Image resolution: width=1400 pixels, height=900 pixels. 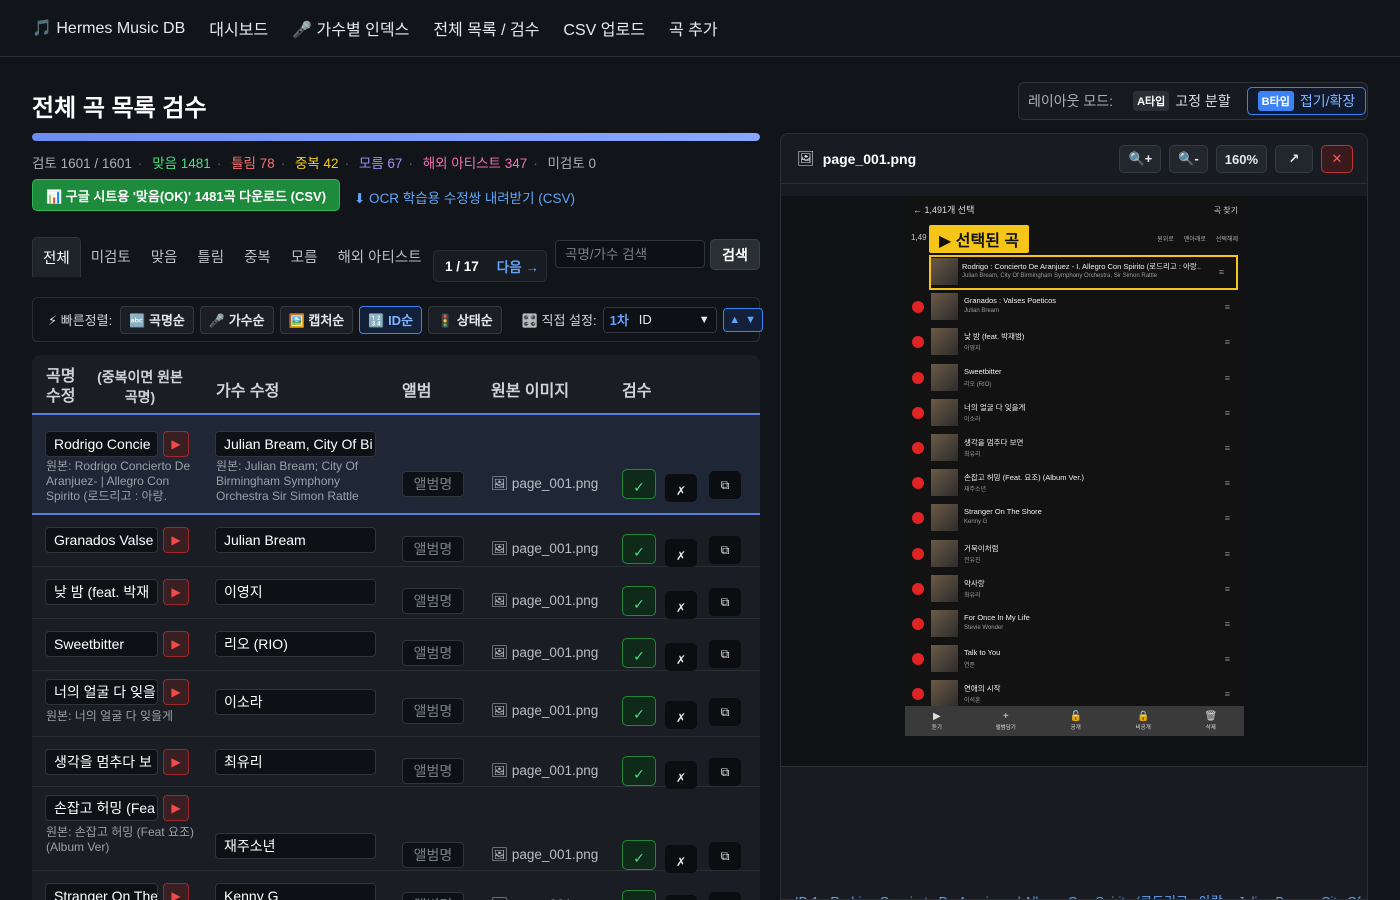 I want to click on tab-overseas: 해외 아티스트, so click(x=379, y=257).